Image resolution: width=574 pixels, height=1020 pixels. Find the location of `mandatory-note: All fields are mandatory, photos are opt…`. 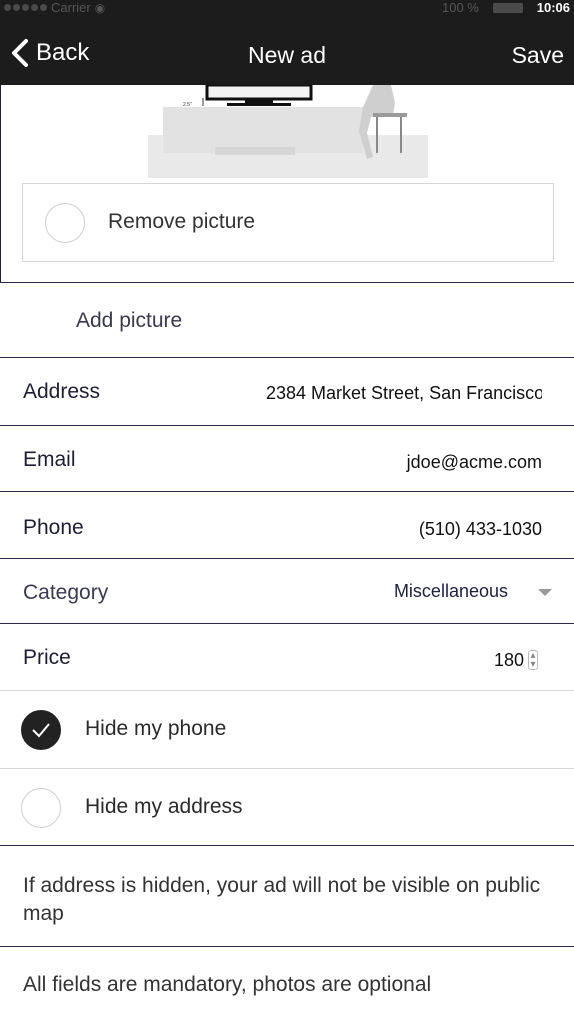

mandatory-note: All fields are mandatory, photos are opt… is located at coordinates (287, 983).